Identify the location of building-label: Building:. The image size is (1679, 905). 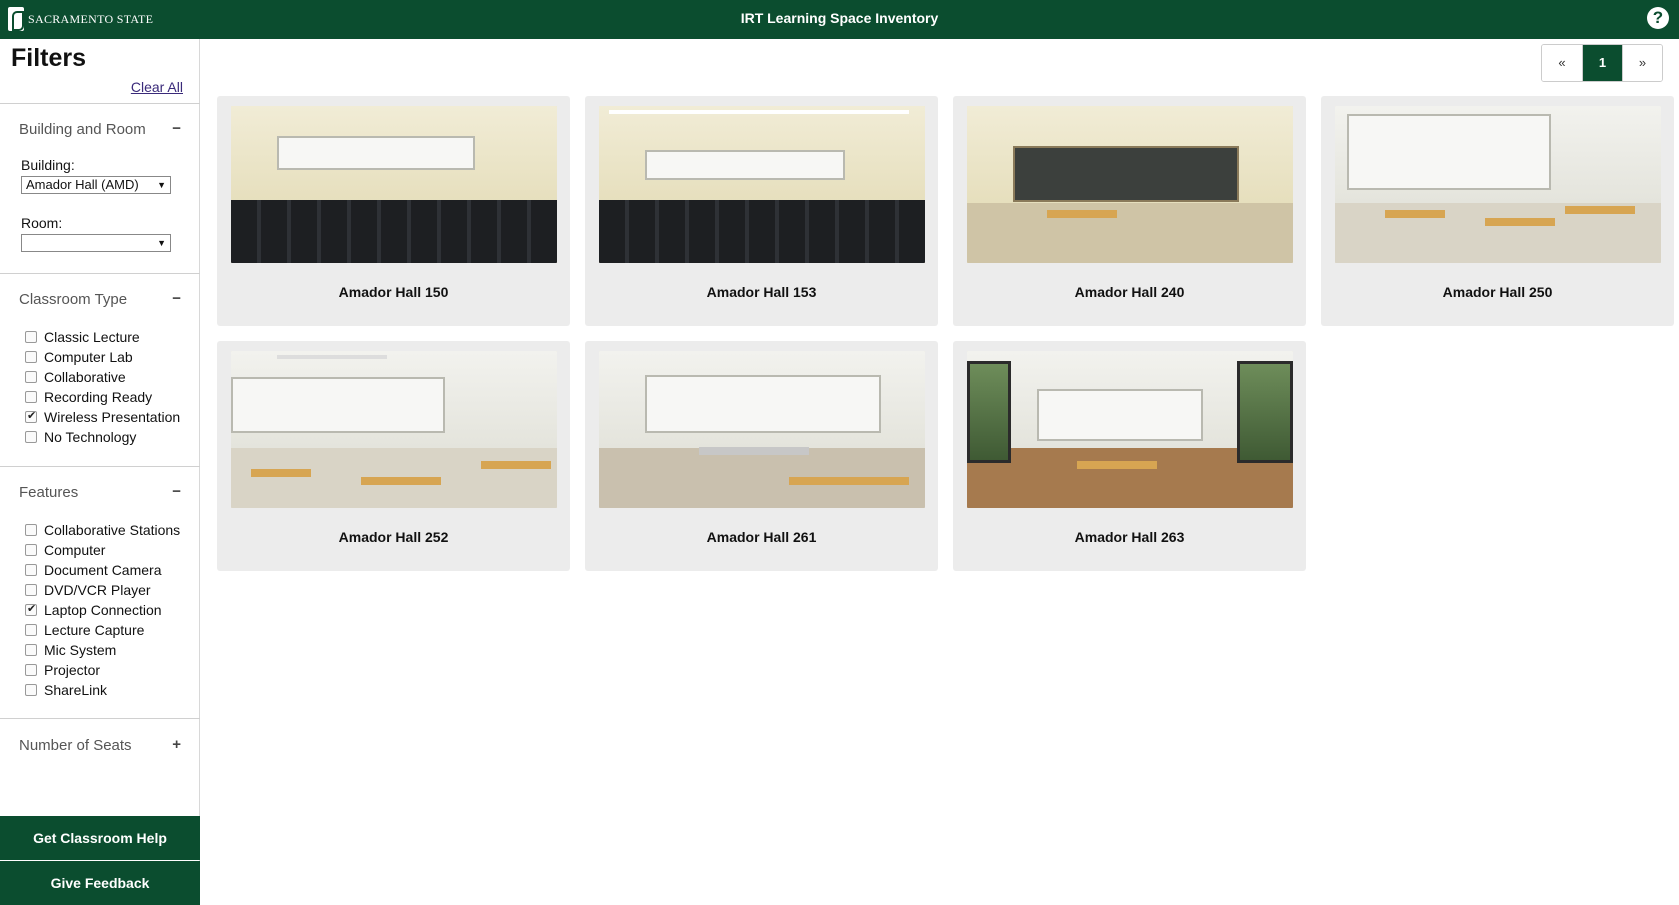
(48, 165).